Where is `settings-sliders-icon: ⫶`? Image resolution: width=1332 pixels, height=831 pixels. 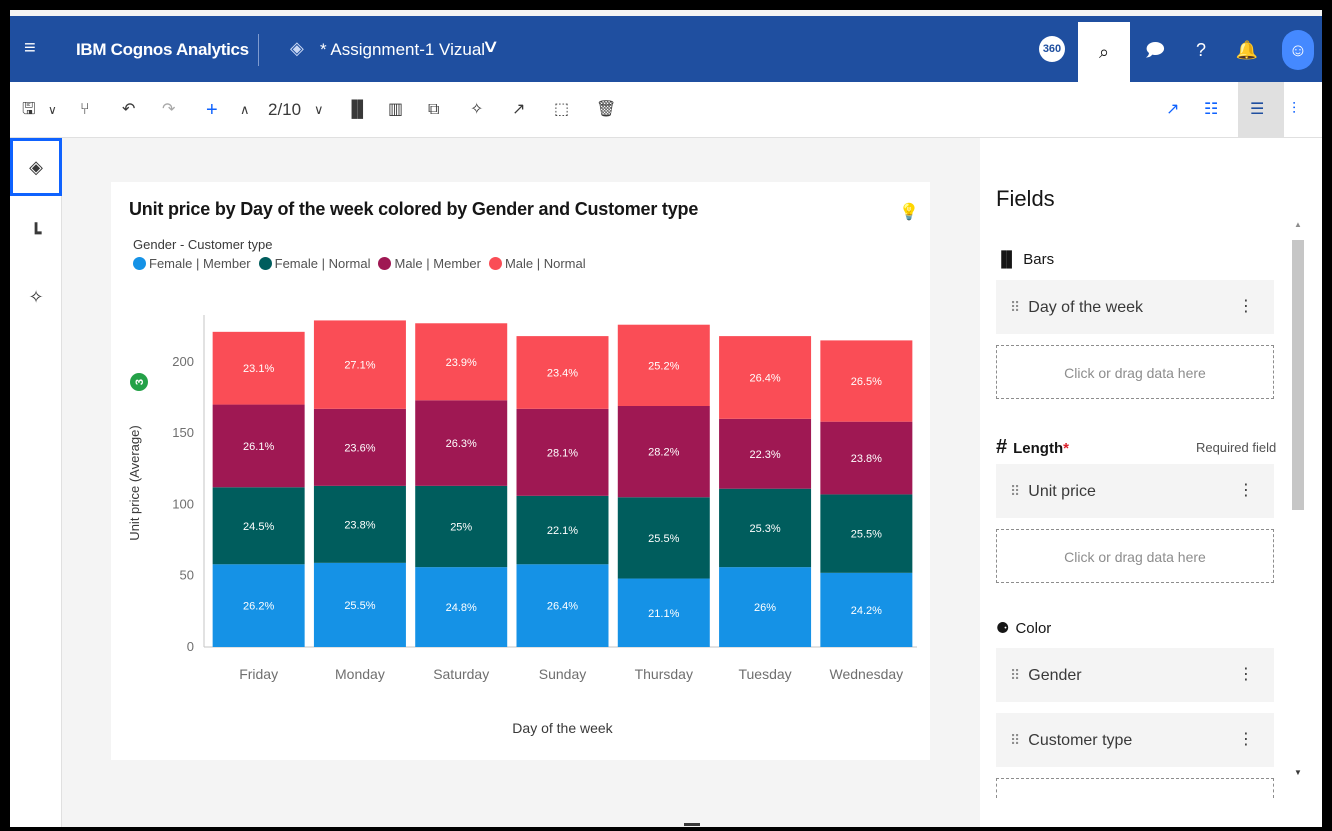
settings-sliders-icon: ⫶ is located at coordinates (1294, 110).